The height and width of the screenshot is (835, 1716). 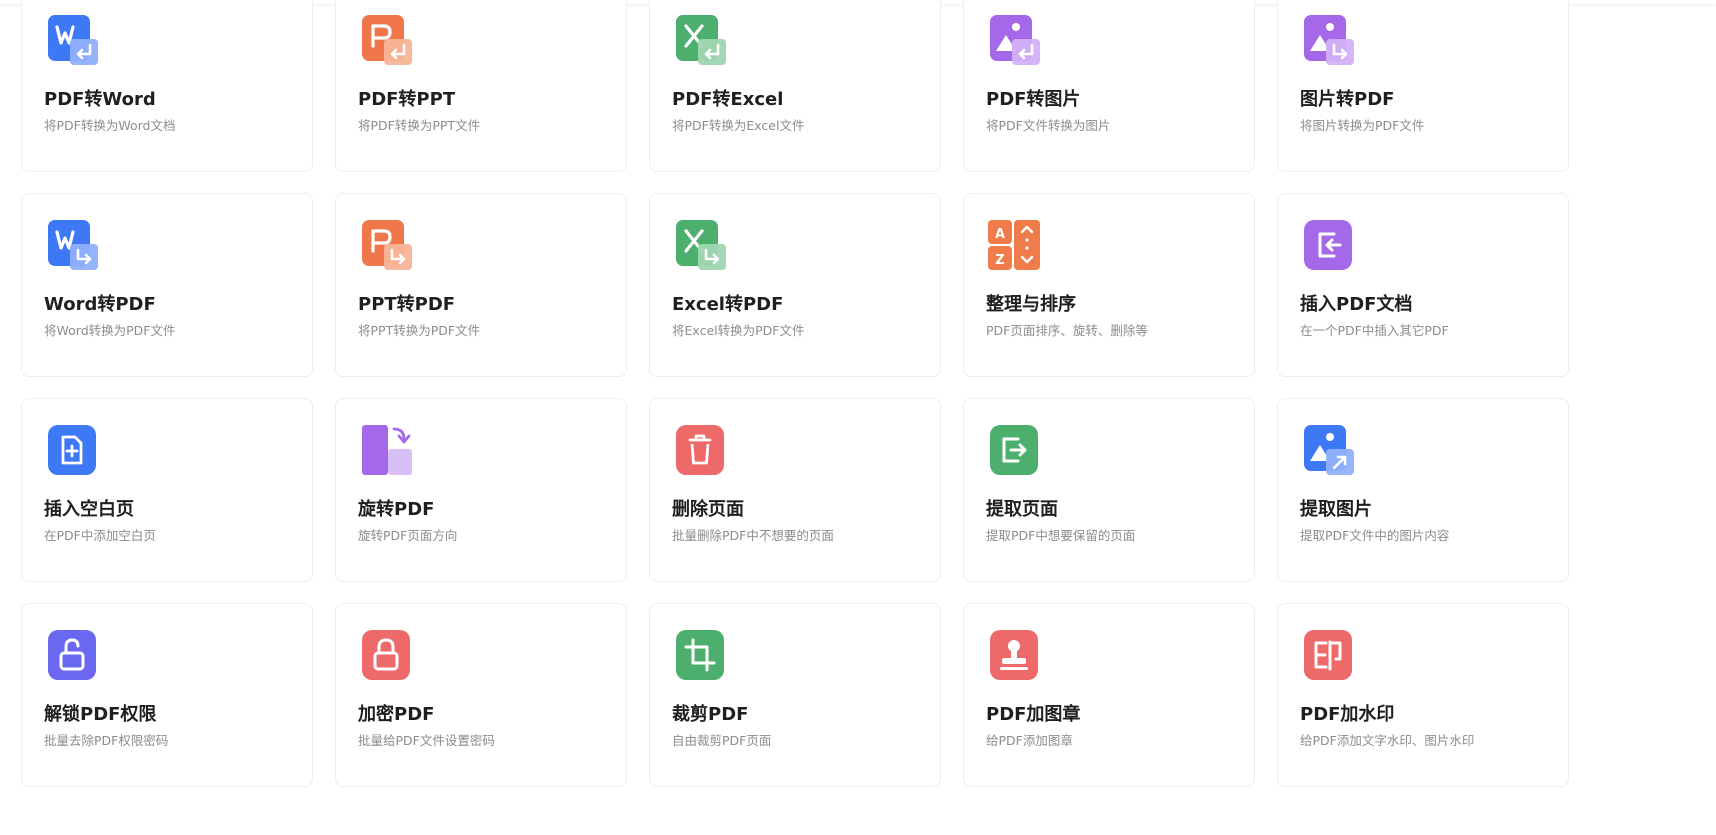 What do you see at coordinates (167, 695) in the screenshot?
I see `tool-card-unlock: 解锁PDF权限 批量去除PDF权限密码` at bounding box center [167, 695].